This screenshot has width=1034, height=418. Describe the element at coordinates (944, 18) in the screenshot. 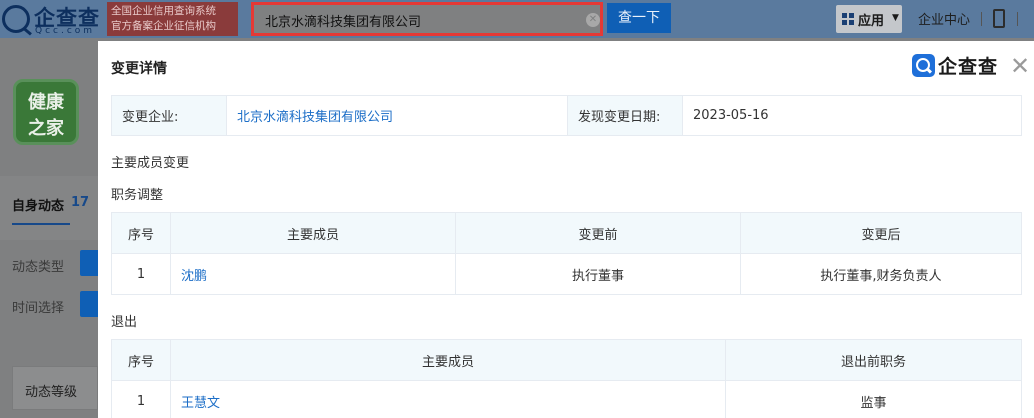

I see `enterprise-center-link: 企业中心` at that location.